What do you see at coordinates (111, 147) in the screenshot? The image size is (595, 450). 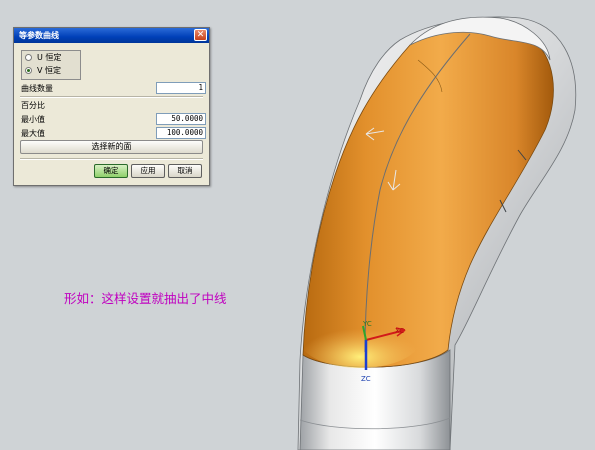 I see `select-new-face-button: 选择新的面` at bounding box center [111, 147].